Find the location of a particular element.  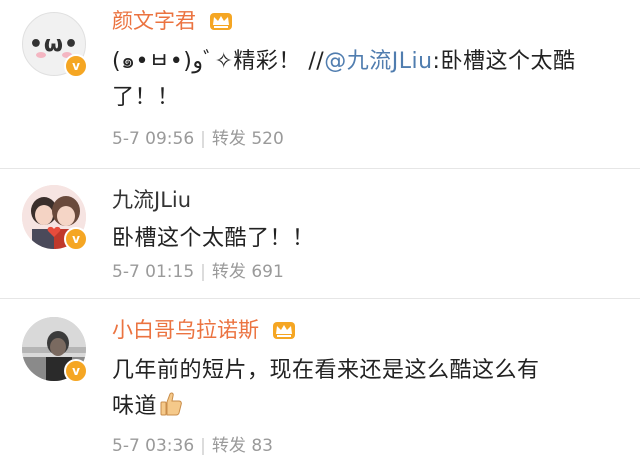

comment-text-prefix: (๑•ㅂ•)وﾞ✧精彩！ // is located at coordinates (218, 61).